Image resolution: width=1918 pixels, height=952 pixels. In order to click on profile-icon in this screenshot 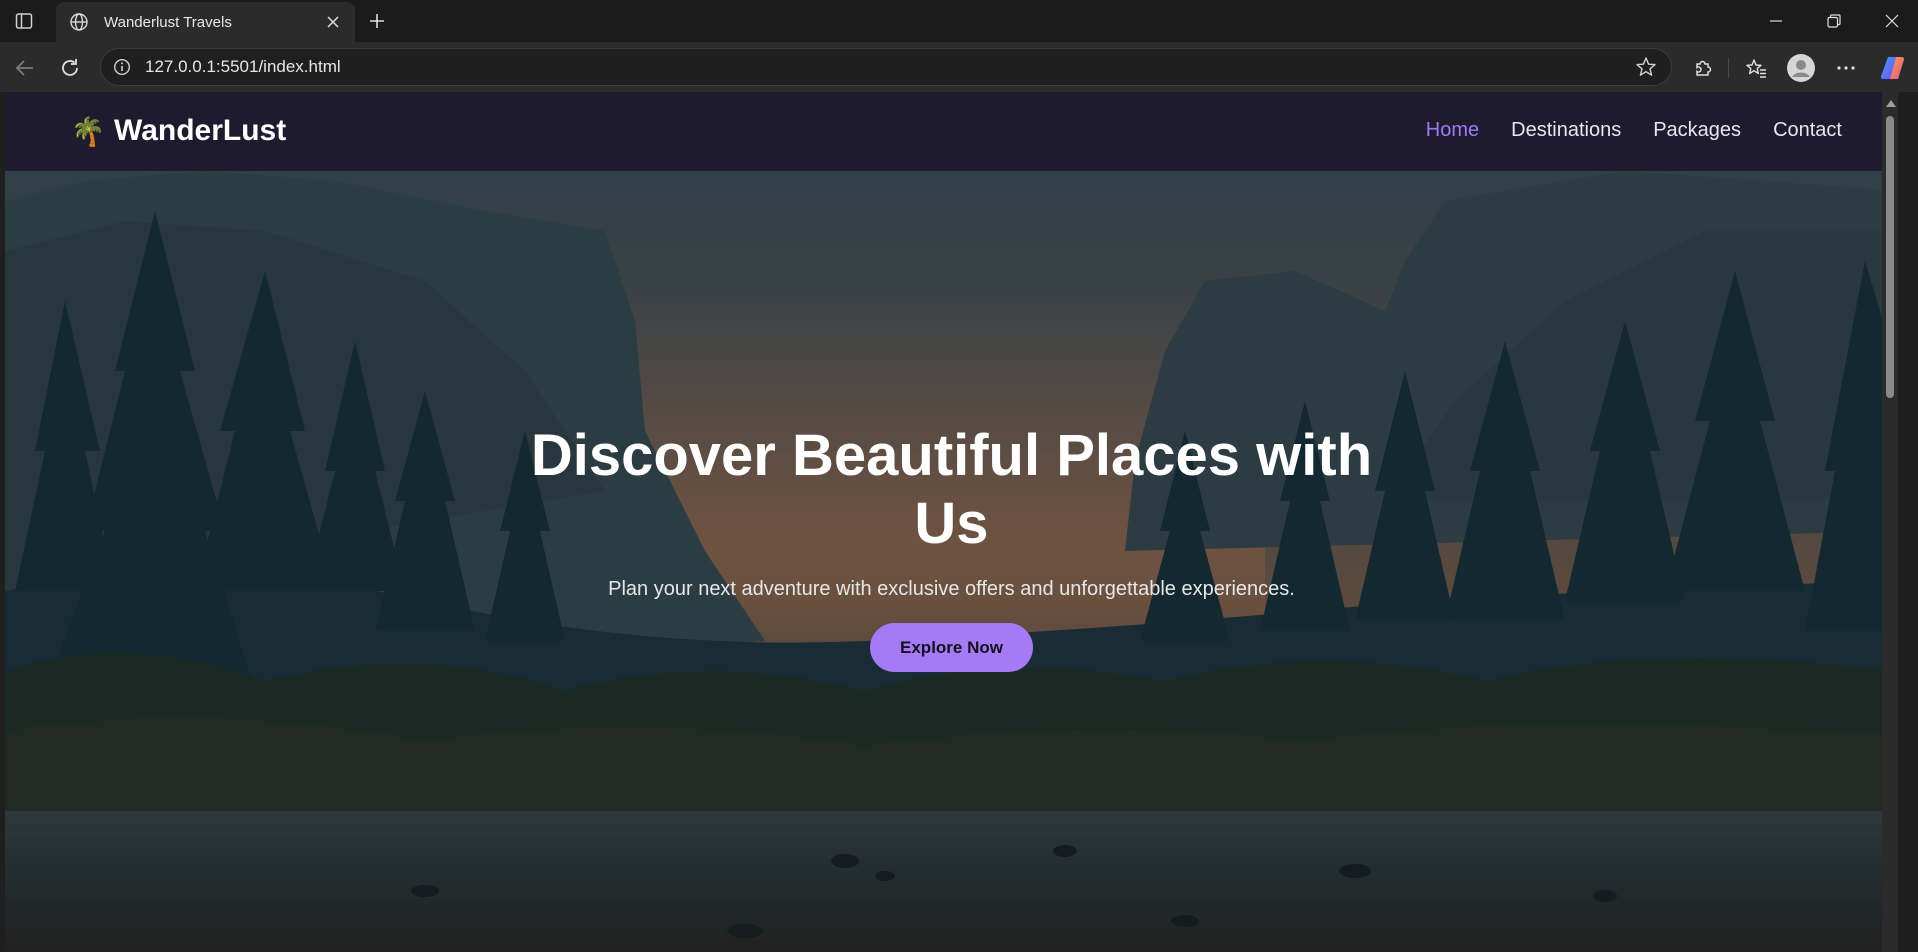, I will do `click(1801, 68)`.